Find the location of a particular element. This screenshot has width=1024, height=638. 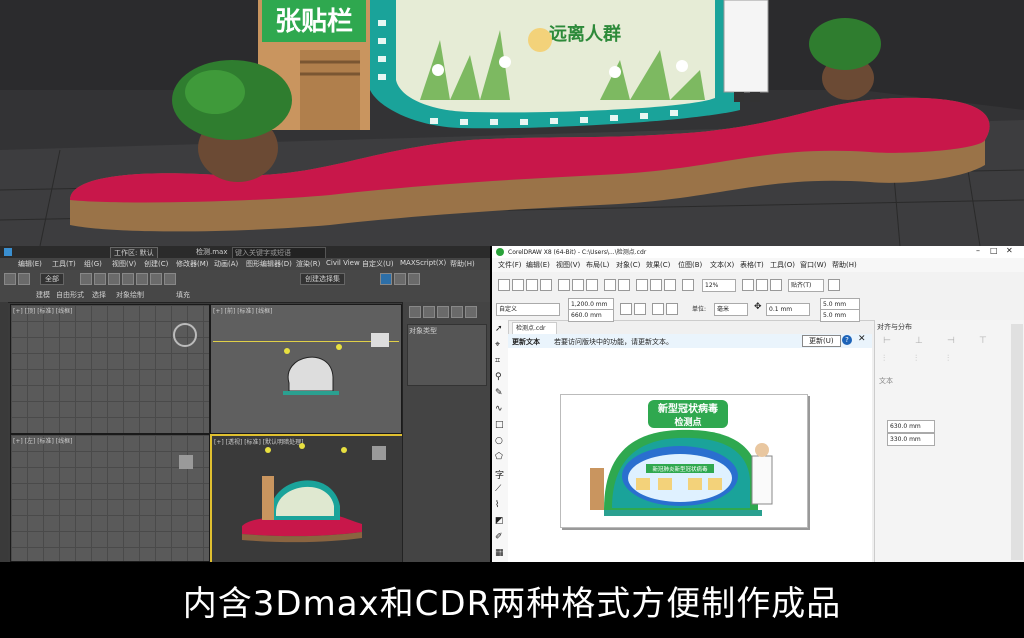

max-menu-tools: 工具(T) is located at coordinates (64, 264).